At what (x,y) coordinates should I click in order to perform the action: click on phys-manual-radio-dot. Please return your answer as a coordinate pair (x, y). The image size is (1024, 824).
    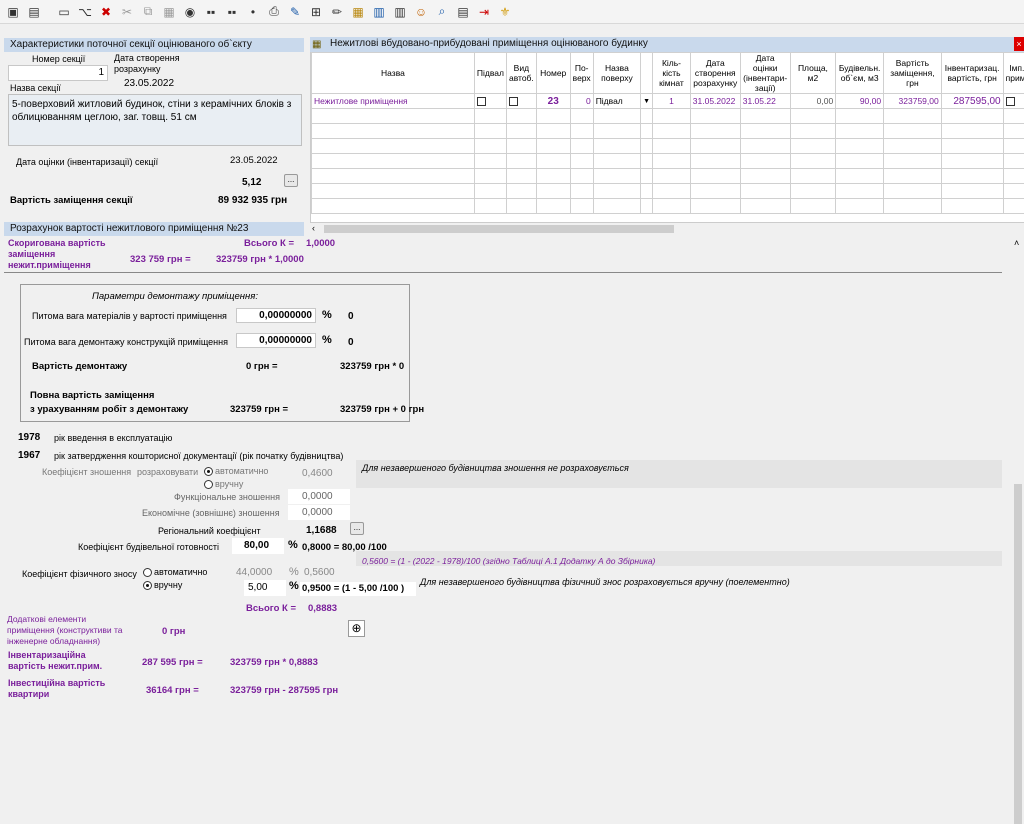
    Looking at the image, I should click on (147, 585).